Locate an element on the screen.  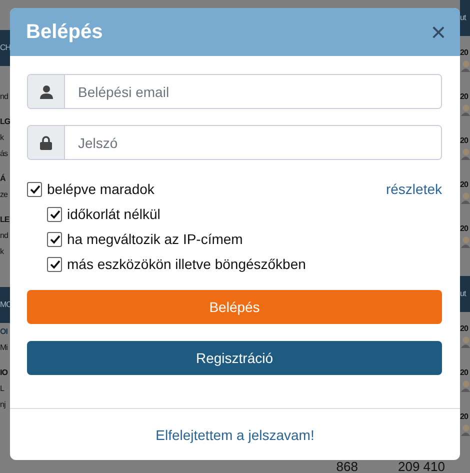
item-link: OI is located at coordinates (5, 332).